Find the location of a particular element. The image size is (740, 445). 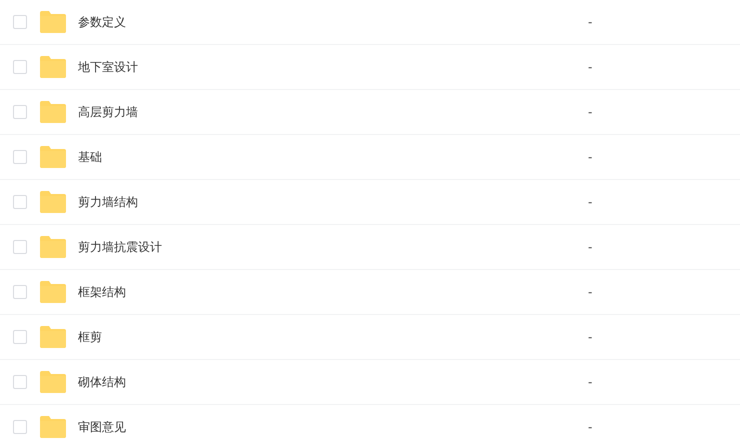

folder-name: 剪力墙结构 is located at coordinates (333, 202).